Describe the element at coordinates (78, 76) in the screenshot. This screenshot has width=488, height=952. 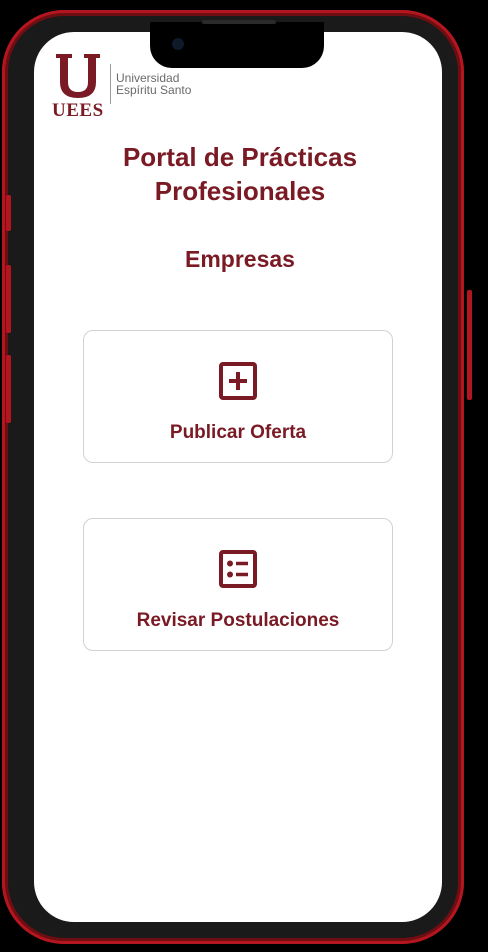
I see `uees-u-emblem` at that location.